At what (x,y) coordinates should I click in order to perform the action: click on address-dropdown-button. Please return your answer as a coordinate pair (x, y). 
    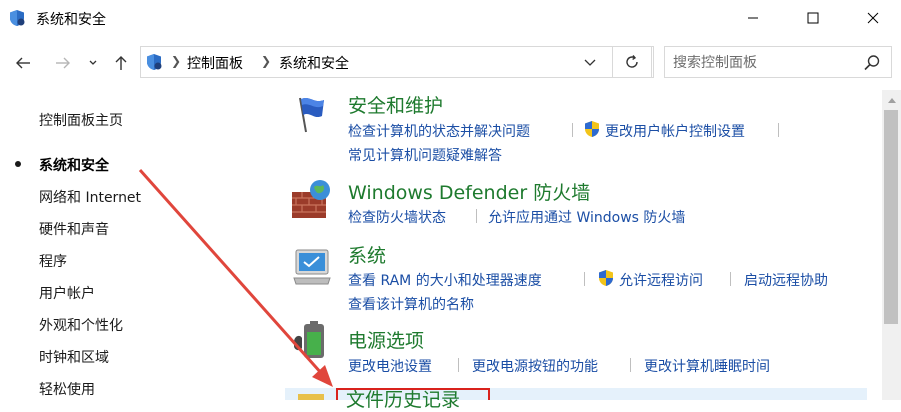
    Looking at the image, I should click on (590, 62).